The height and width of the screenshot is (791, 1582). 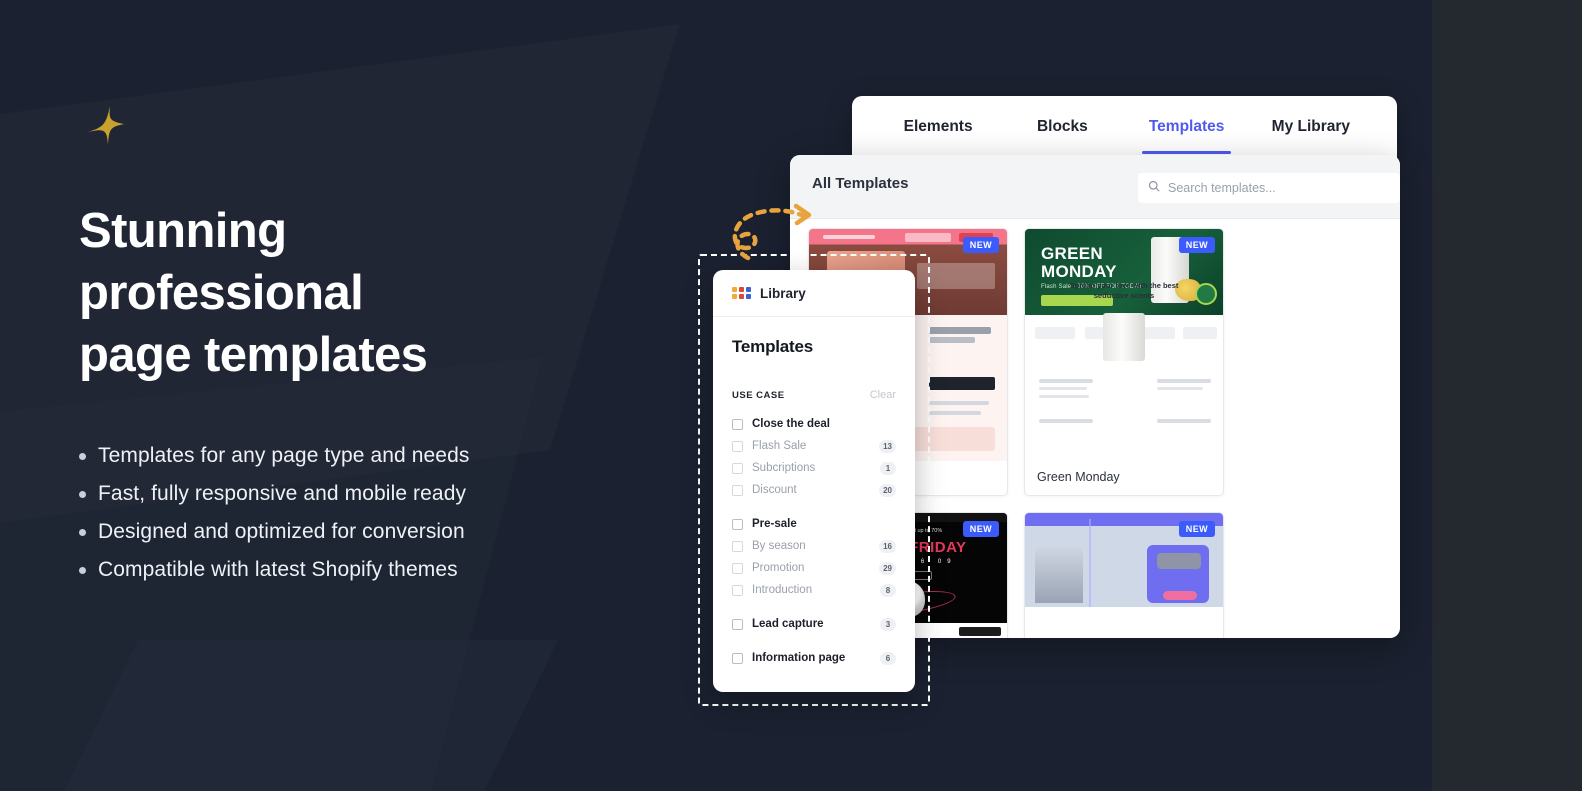 I want to click on library-title: Library, so click(x=783, y=293).